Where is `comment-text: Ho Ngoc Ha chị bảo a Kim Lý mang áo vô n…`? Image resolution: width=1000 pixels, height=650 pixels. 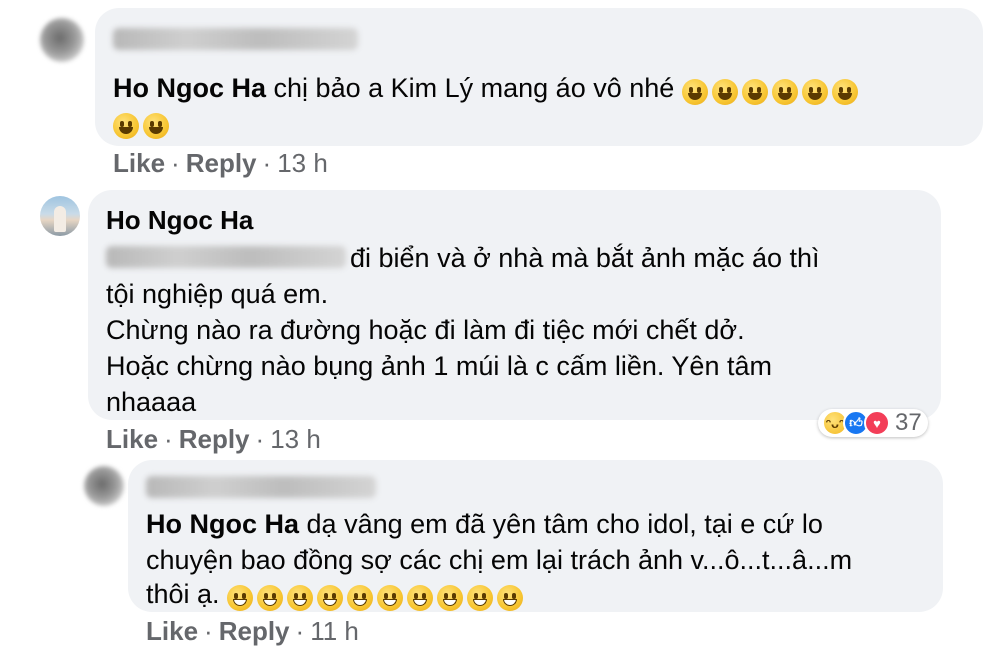
comment-text: Ho Ngoc Ha chị bảo a Kim Lý mang áo vô n… is located at coordinates (487, 89).